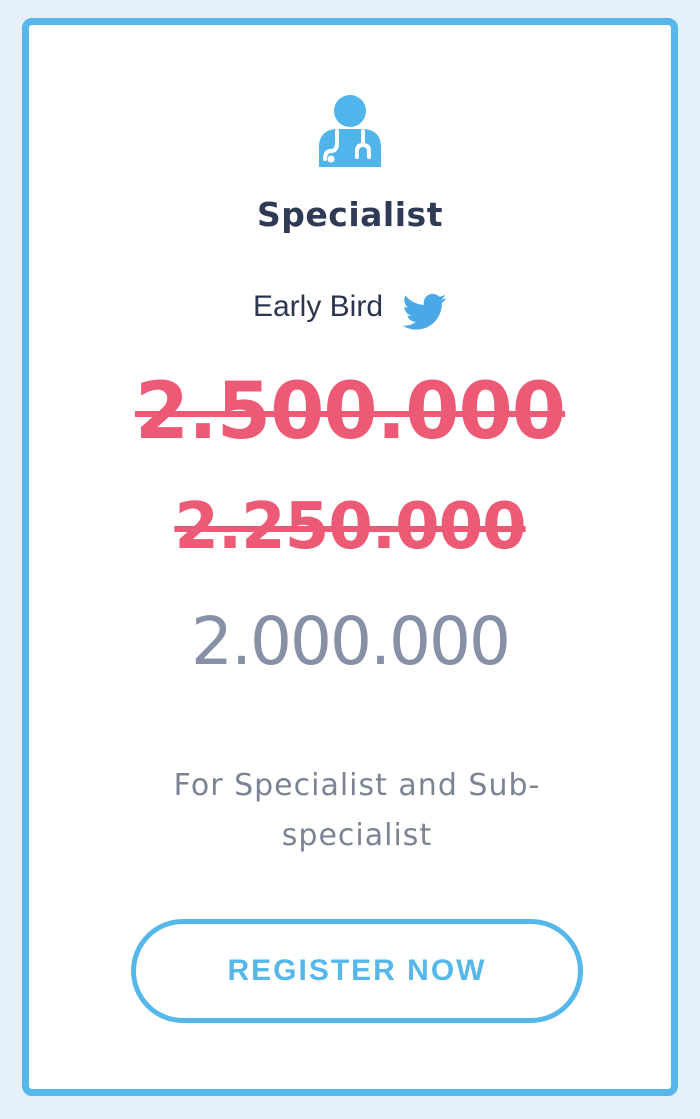  What do you see at coordinates (351, 641) in the screenshot?
I see `current-price: 2.000.000` at bounding box center [351, 641].